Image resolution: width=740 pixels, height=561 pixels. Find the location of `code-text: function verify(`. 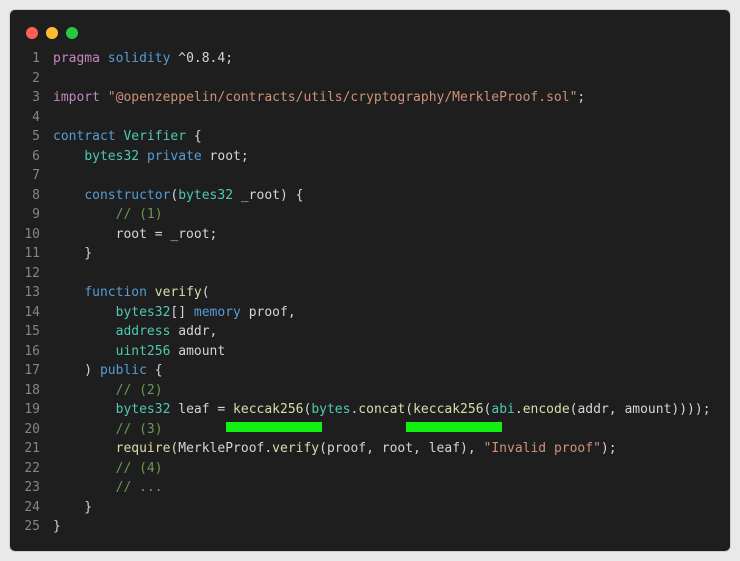

code-text: function verify( is located at coordinates (131, 293).